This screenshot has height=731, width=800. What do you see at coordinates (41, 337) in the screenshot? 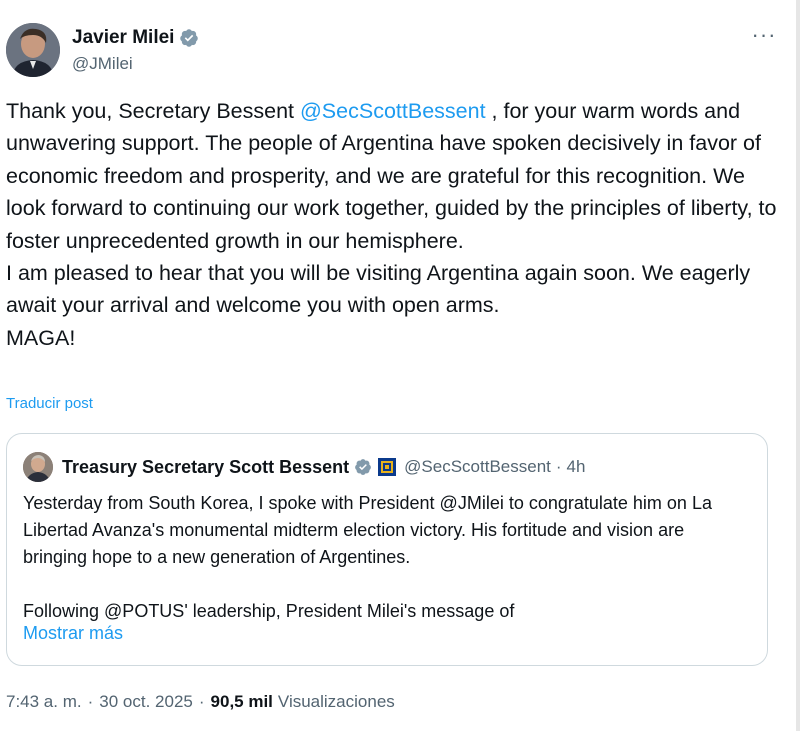
I see `post-paragraph-3: MAGA!` at bounding box center [41, 337].